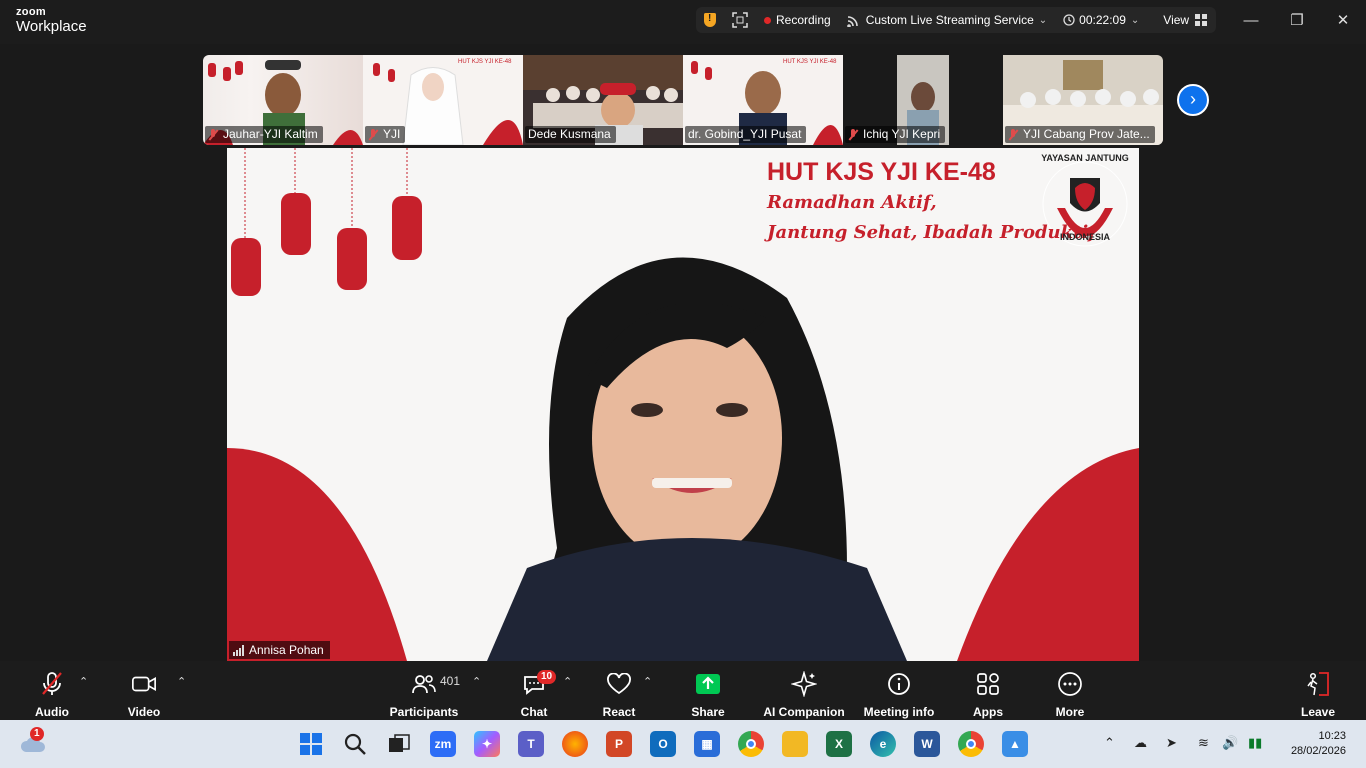 Image resolution: width=1366 pixels, height=768 pixels. I want to click on volume-icon: 🔊, so click(1230, 743).